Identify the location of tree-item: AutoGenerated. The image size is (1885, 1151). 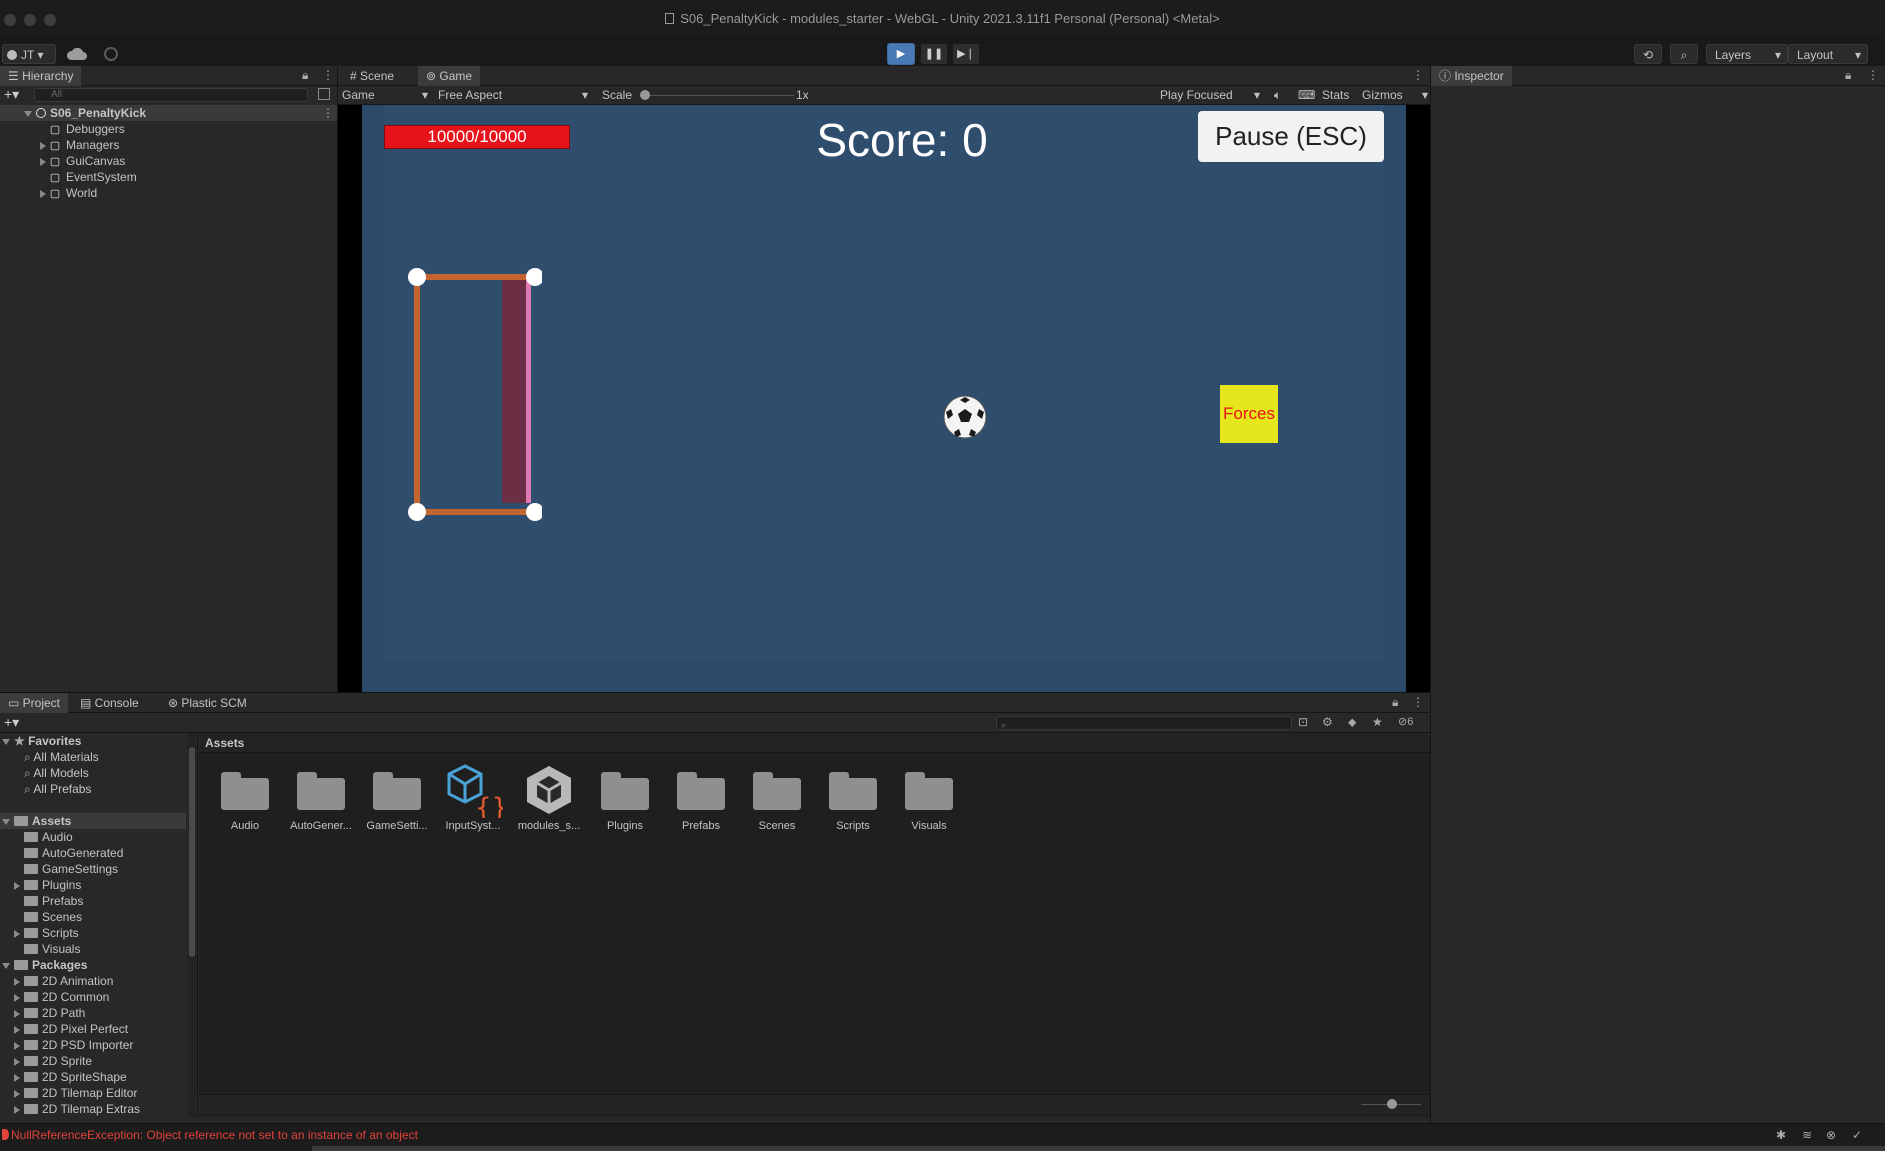
(93, 853).